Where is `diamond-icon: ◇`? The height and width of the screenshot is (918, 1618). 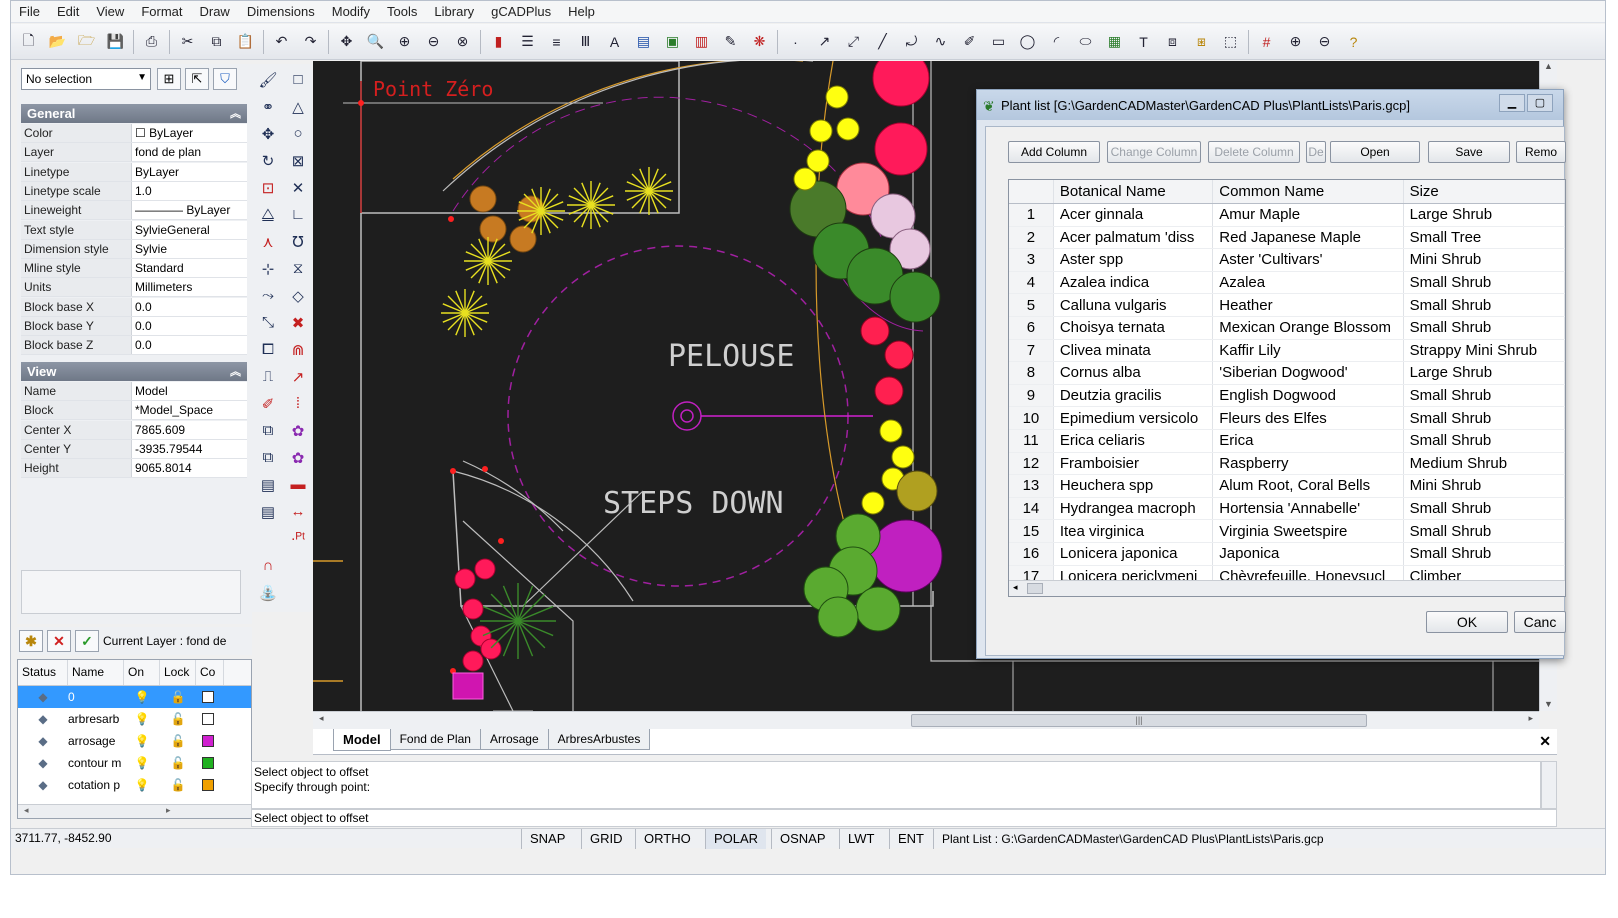 diamond-icon: ◇ is located at coordinates (298, 295).